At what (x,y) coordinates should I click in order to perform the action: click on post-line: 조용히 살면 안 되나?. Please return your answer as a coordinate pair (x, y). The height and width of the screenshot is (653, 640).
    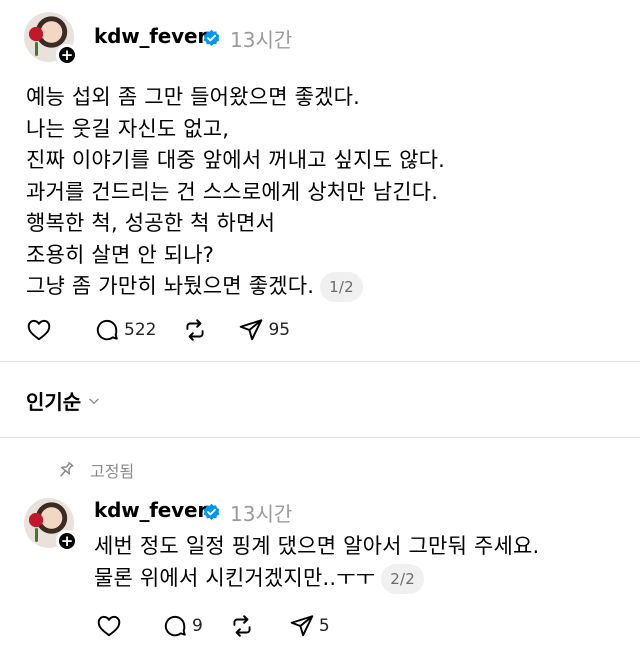
    Looking at the image, I should click on (120, 254).